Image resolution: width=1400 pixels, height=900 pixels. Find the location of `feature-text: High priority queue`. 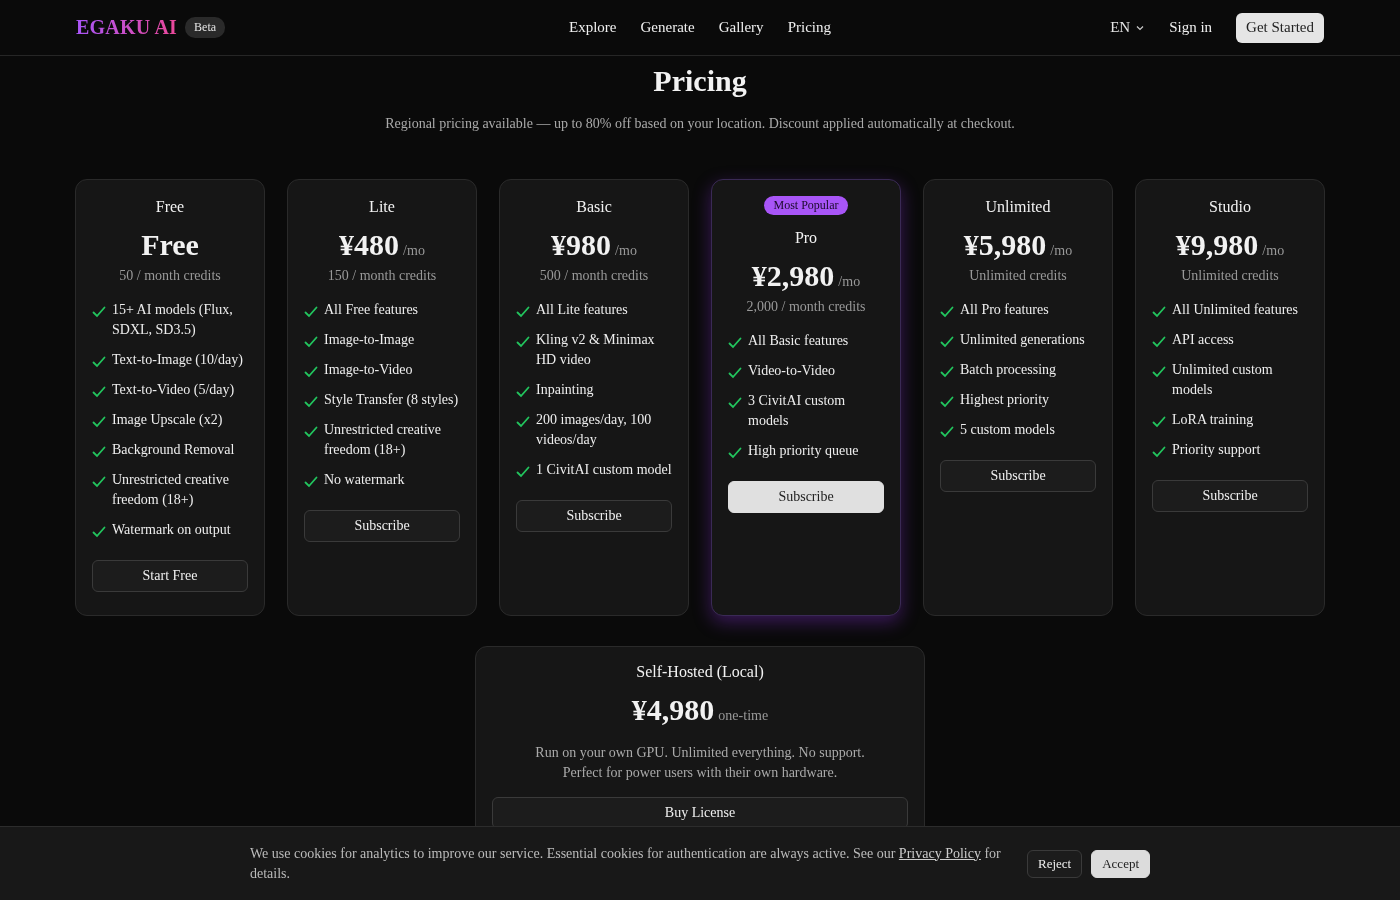

feature-text: High priority queue is located at coordinates (803, 451).